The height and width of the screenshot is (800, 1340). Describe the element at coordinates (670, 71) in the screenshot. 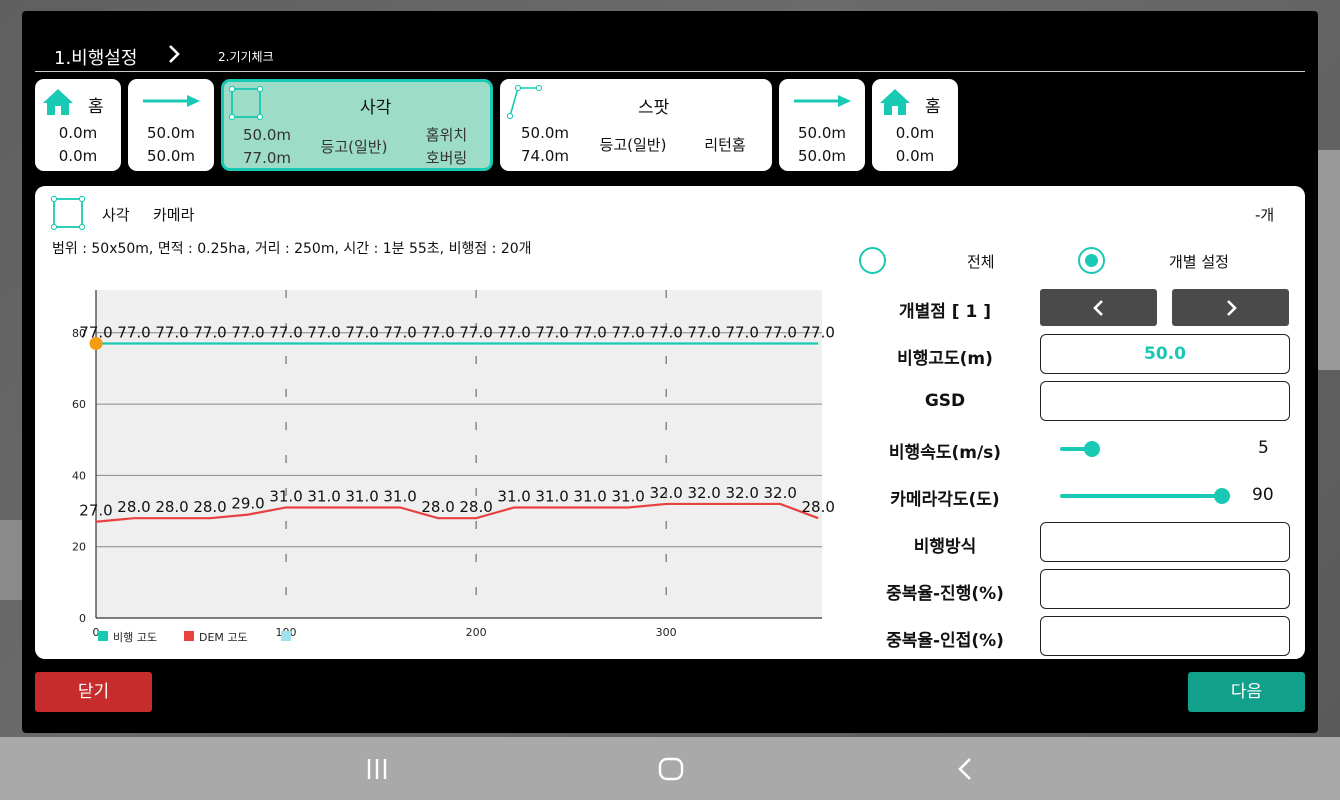

I see `header-divider` at that location.